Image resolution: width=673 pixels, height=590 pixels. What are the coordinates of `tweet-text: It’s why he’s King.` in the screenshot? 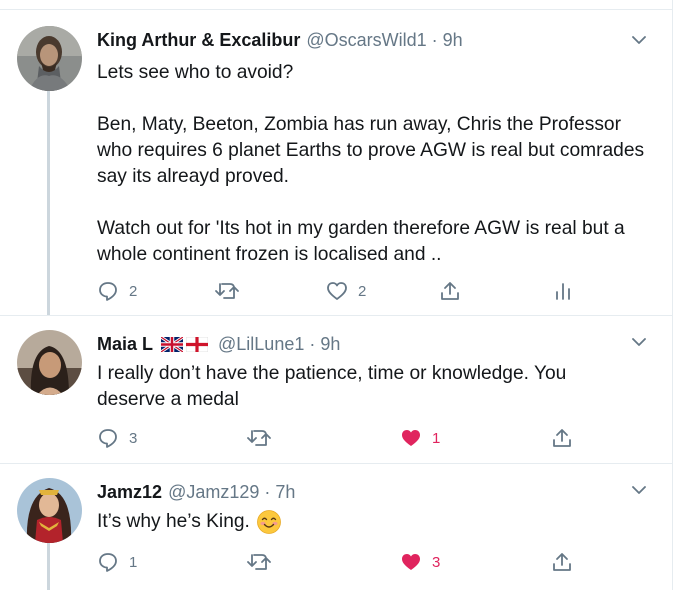 It's located at (377, 522).